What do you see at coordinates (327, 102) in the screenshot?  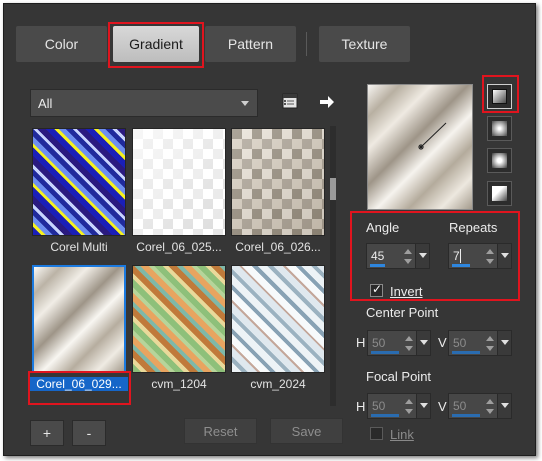 I see `arrow-right-icon` at bounding box center [327, 102].